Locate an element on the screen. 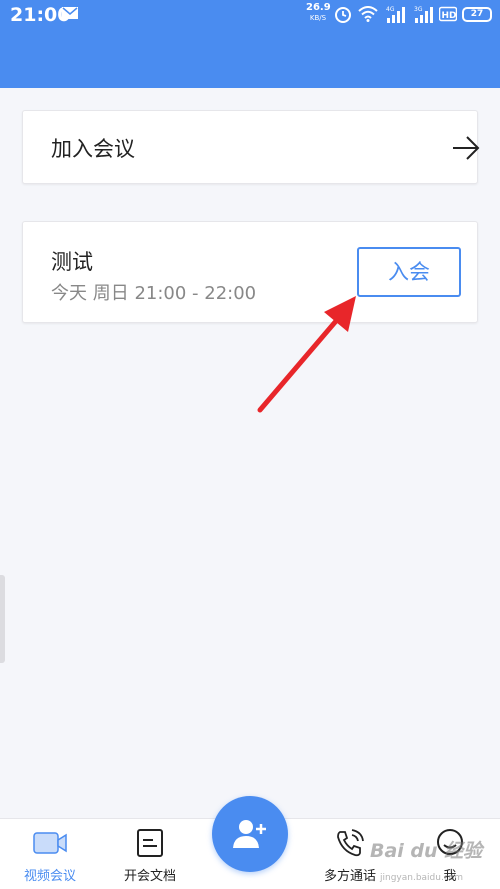 The image size is (500, 889). add-user-icon is located at coordinates (249, 834).